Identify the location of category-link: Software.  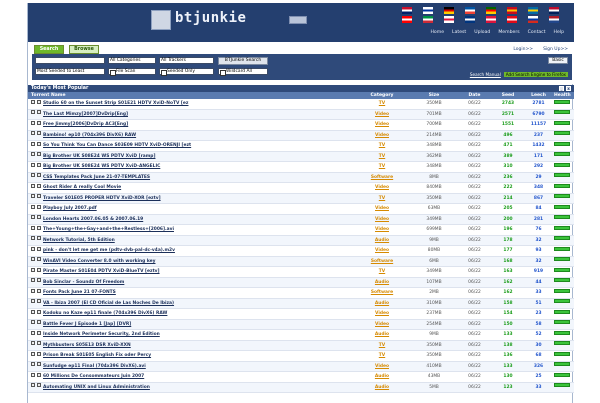
(382, 293).